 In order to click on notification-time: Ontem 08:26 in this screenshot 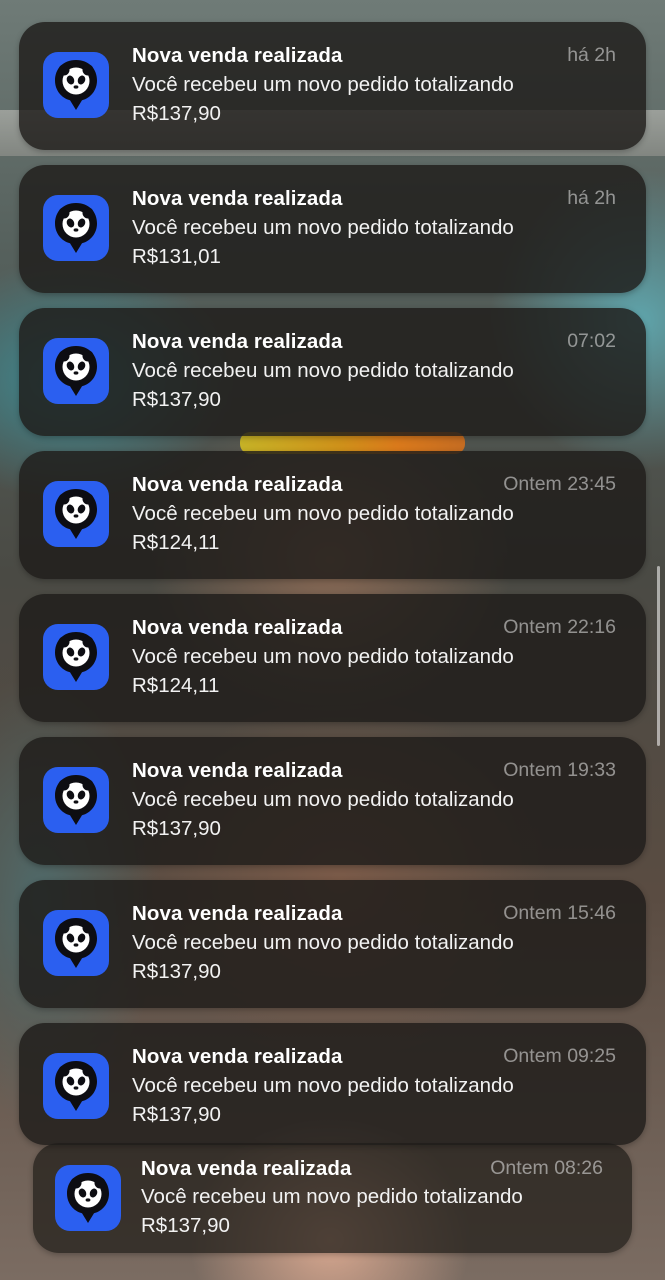, I will do `click(546, 1168)`.